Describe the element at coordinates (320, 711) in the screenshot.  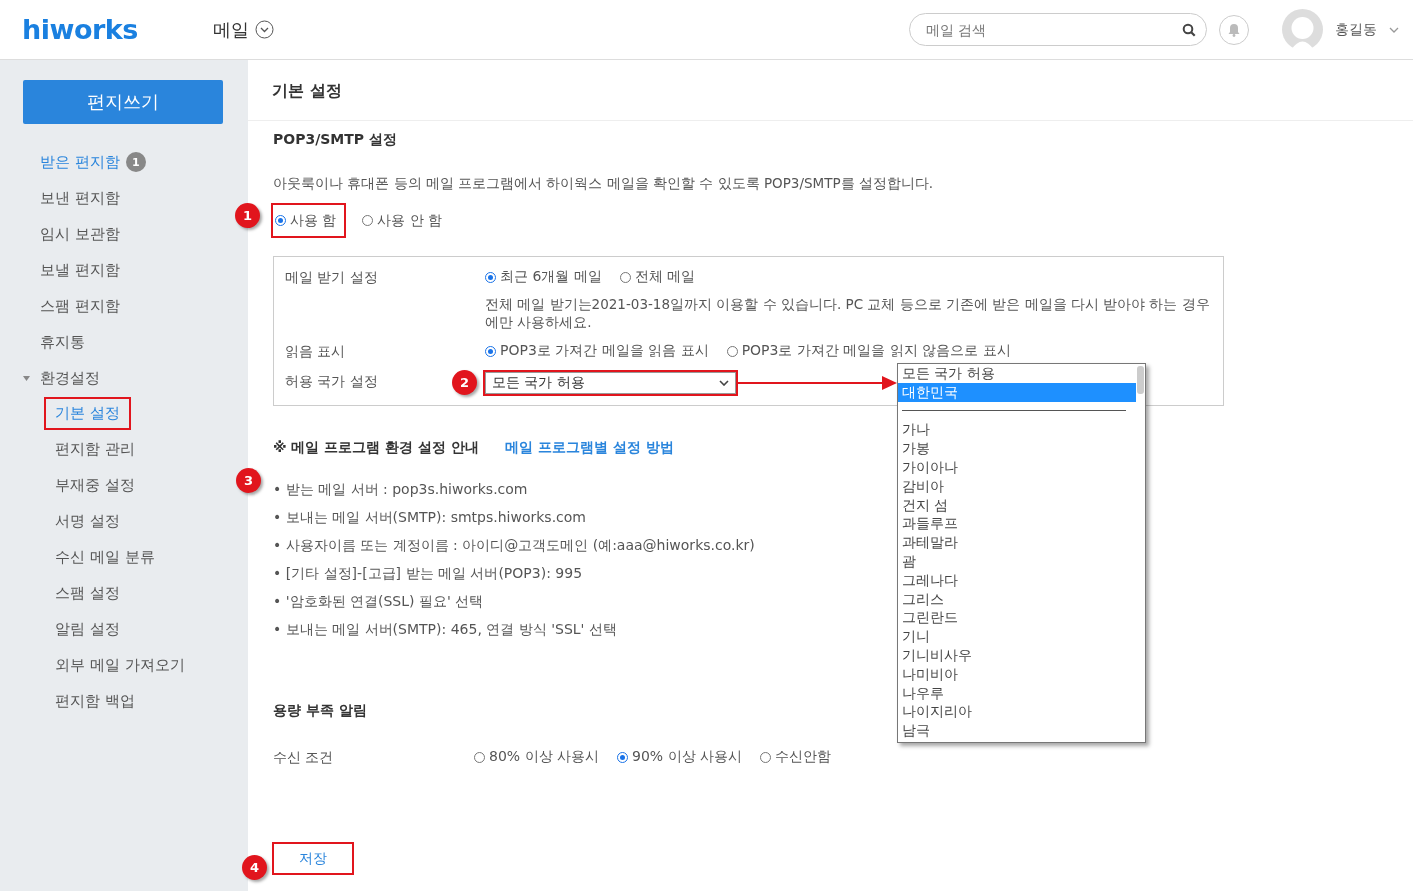
I see `section-heading: 용량 부족 알림` at that location.